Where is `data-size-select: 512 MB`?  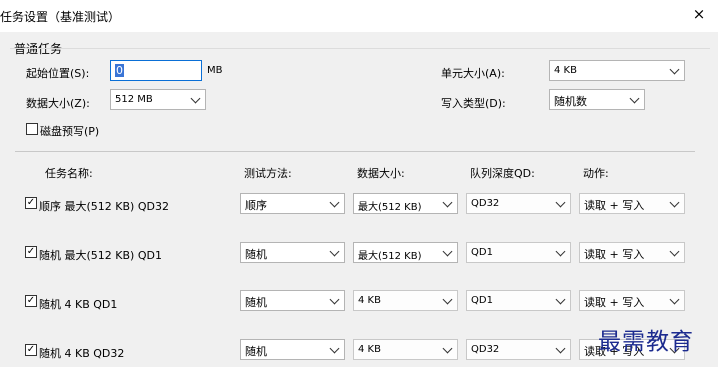
data-size-select: 512 MB is located at coordinates (158, 99).